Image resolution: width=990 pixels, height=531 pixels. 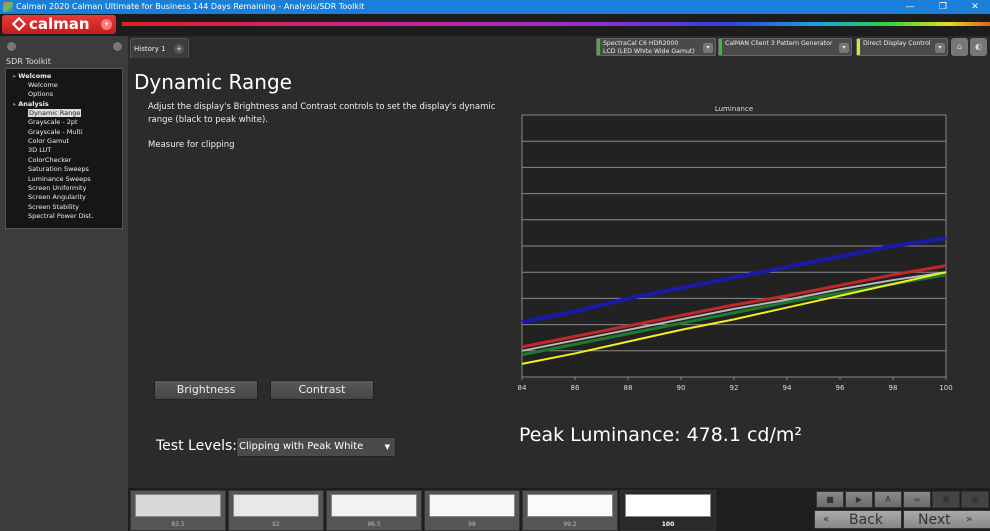 I want to click on tree-item: Saturation Sweeps, so click(x=64, y=169).